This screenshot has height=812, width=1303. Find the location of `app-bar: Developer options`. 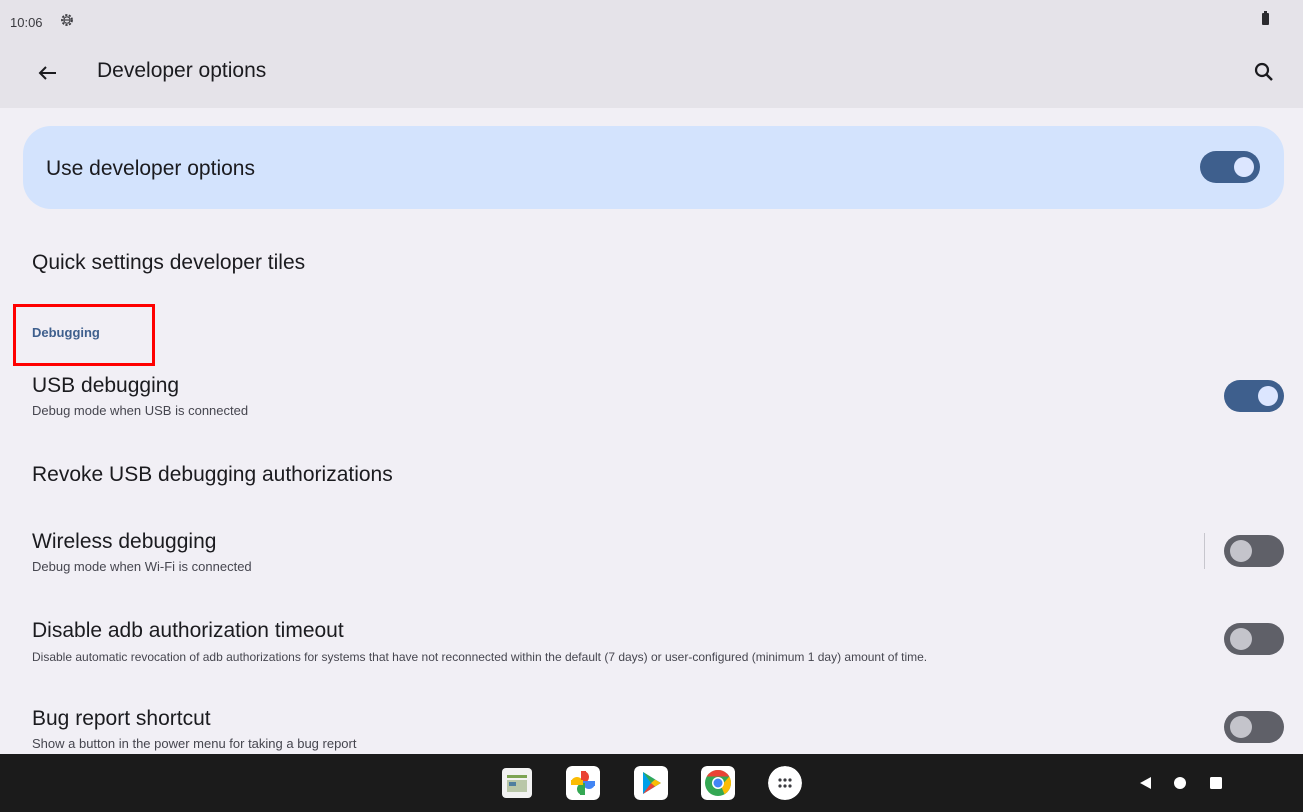

app-bar: Developer options is located at coordinates (651, 73).